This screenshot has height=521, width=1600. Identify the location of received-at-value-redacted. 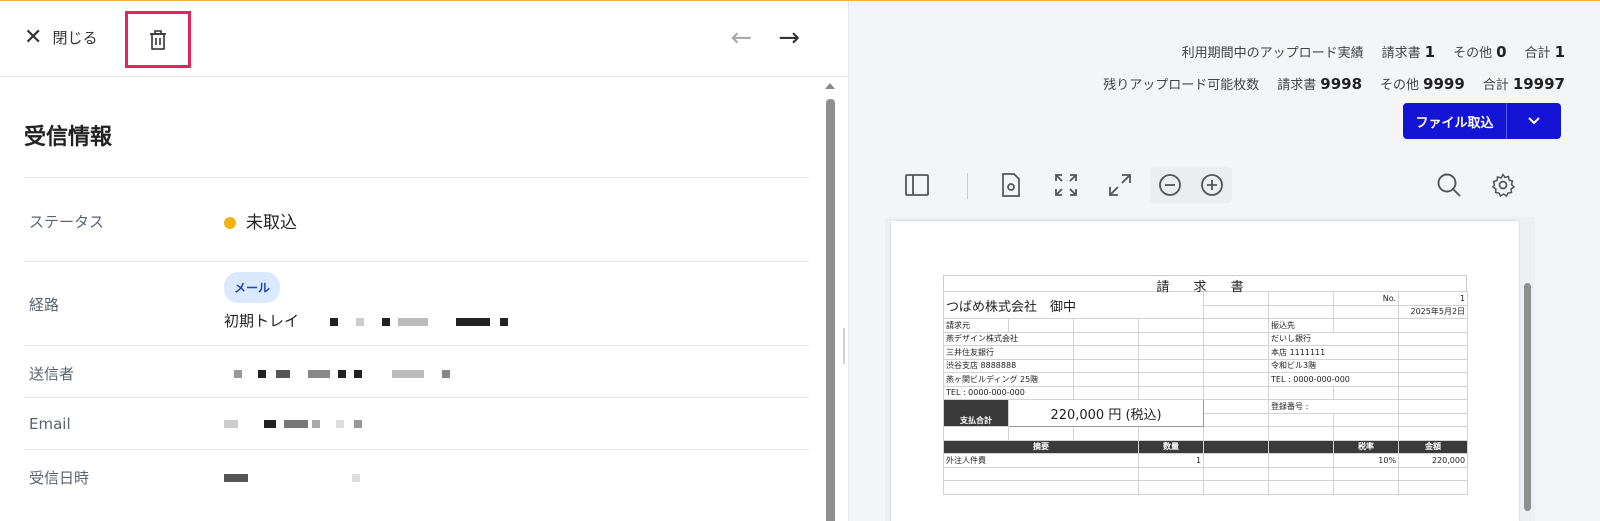
(292, 477).